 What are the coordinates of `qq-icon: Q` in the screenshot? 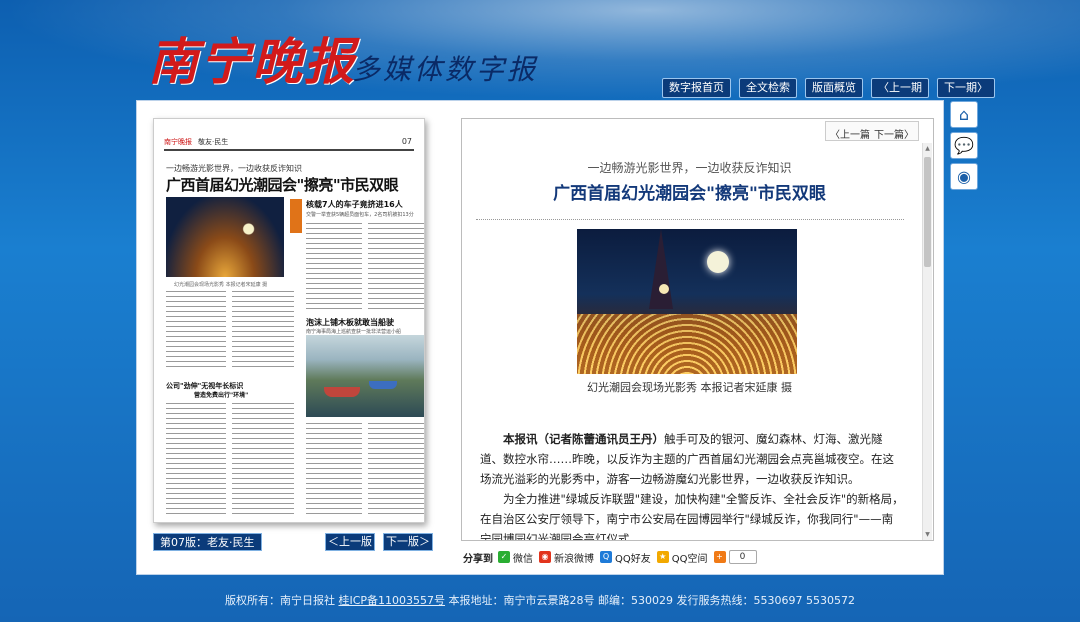 It's located at (606, 557).